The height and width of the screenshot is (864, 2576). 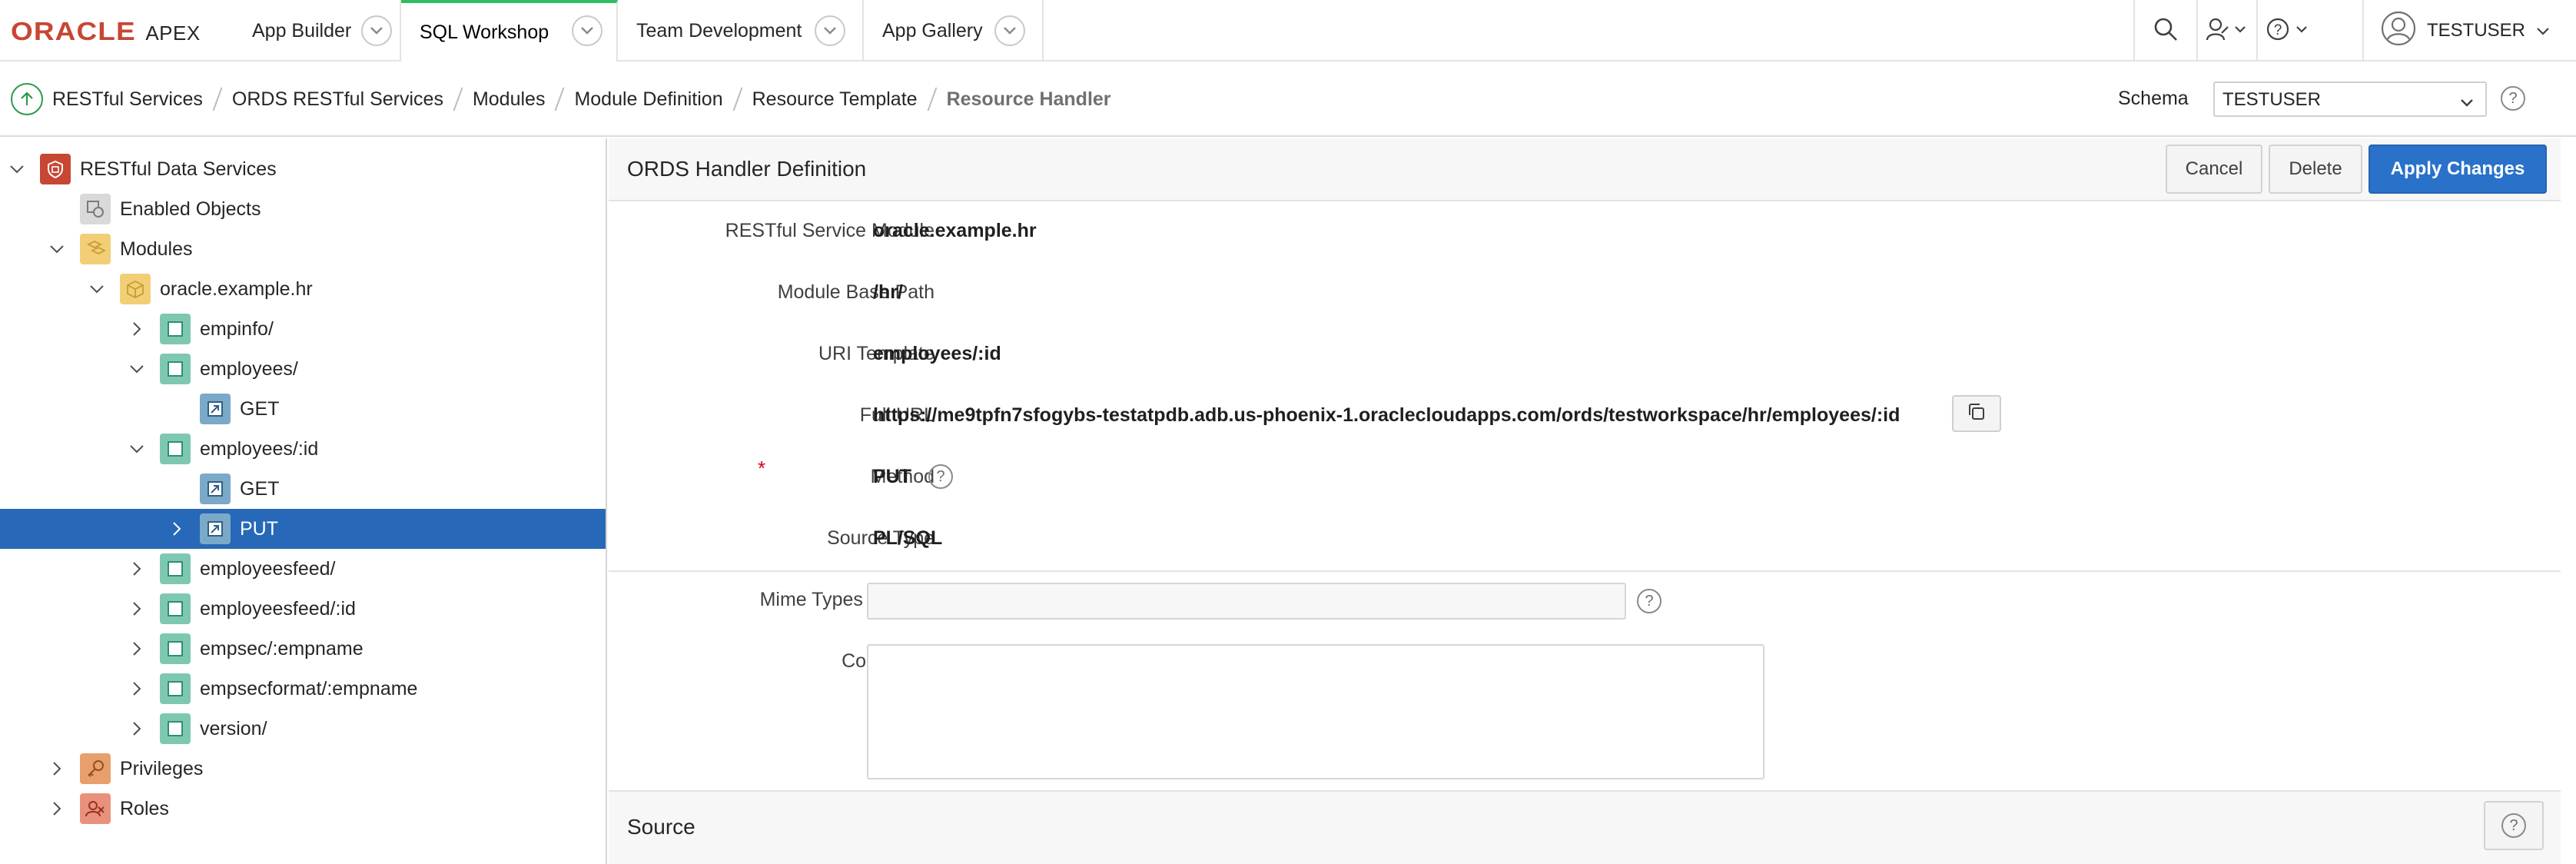 What do you see at coordinates (835, 99) in the screenshot?
I see `breadcrumb-resource-template: Resource Template` at bounding box center [835, 99].